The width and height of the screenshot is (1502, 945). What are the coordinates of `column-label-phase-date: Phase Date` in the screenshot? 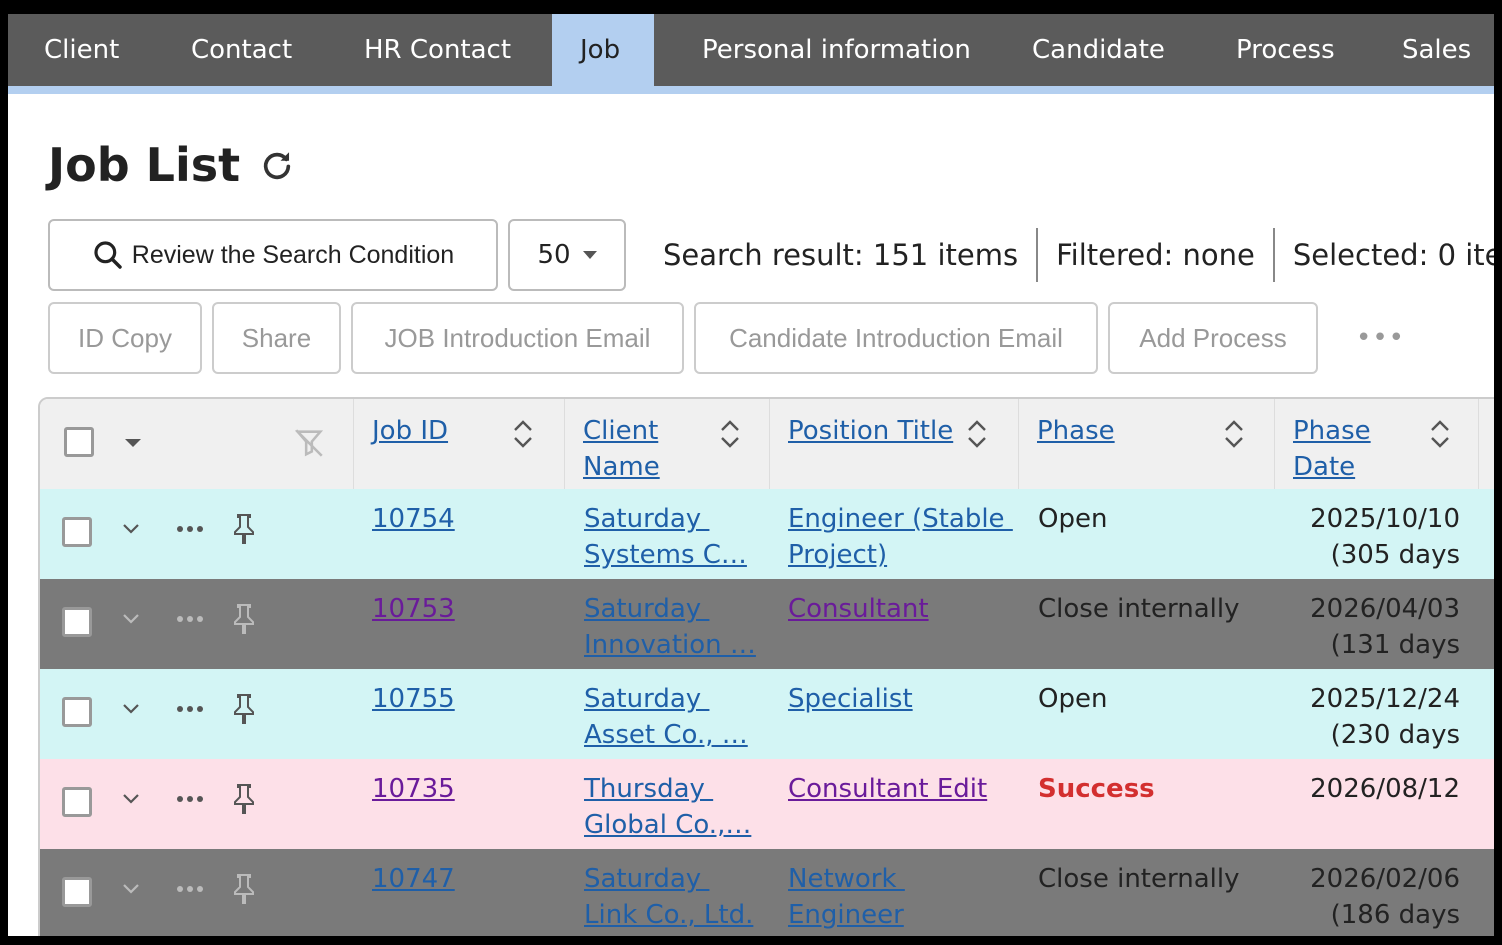 It's located at (1332, 449).